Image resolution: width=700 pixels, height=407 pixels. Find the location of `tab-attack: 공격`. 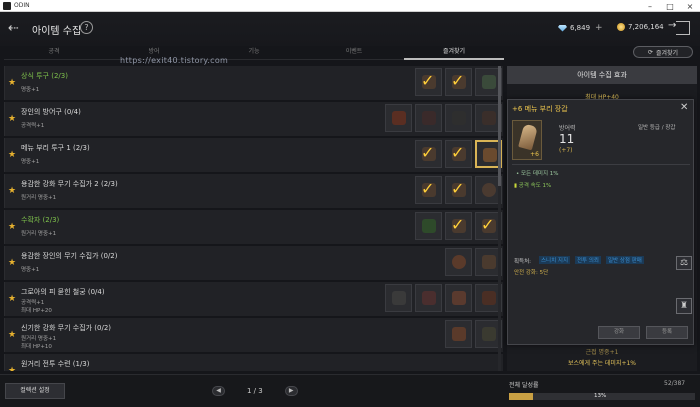

tab-attack: 공격 is located at coordinates (54, 53).